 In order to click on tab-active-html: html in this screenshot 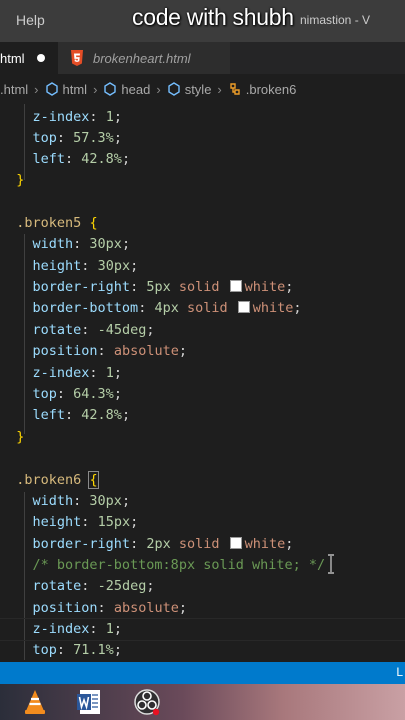, I will do `click(29, 58)`.